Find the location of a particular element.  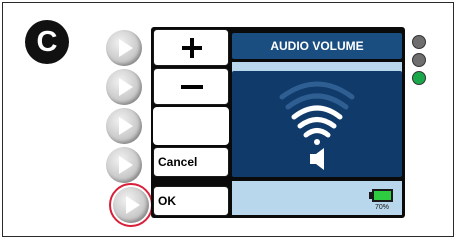

cancel-key: Cancel is located at coordinates (191, 162).